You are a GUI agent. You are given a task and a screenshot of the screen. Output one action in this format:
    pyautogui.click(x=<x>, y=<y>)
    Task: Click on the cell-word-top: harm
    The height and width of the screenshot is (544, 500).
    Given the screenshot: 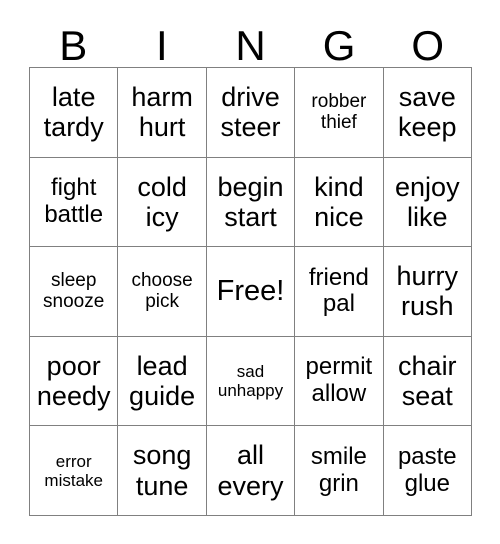 What is the action you would take?
    pyautogui.click(x=162, y=97)
    